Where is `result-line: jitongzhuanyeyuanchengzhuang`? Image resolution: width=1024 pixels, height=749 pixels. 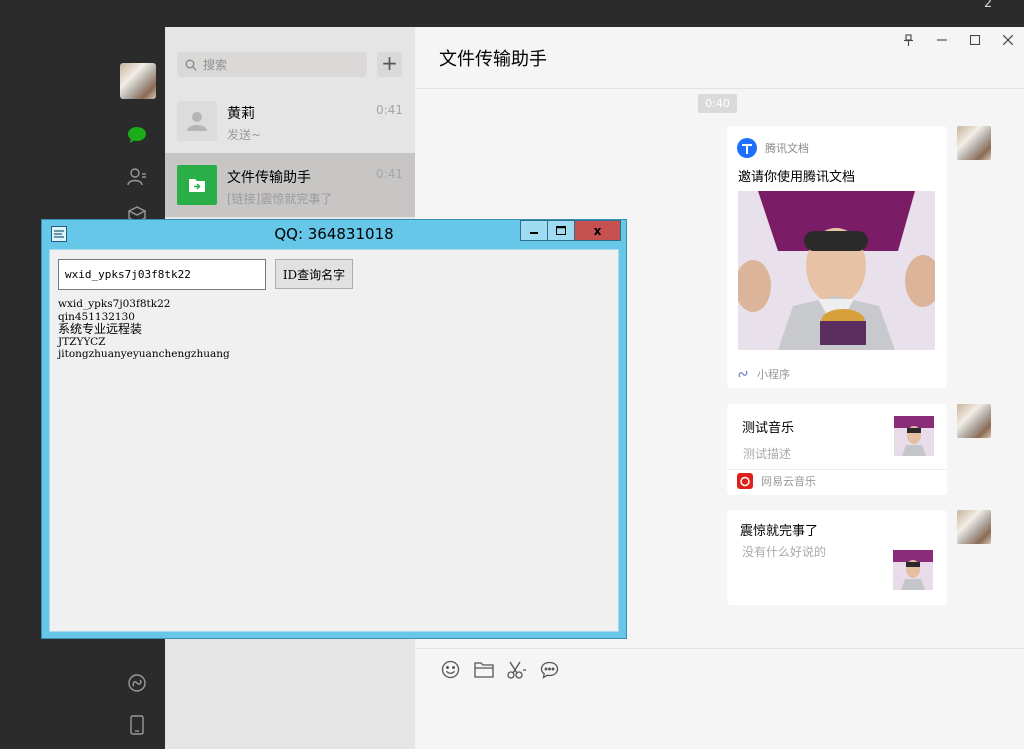 result-line: jitongzhuanyeyuanchengzhuang is located at coordinates (144, 354).